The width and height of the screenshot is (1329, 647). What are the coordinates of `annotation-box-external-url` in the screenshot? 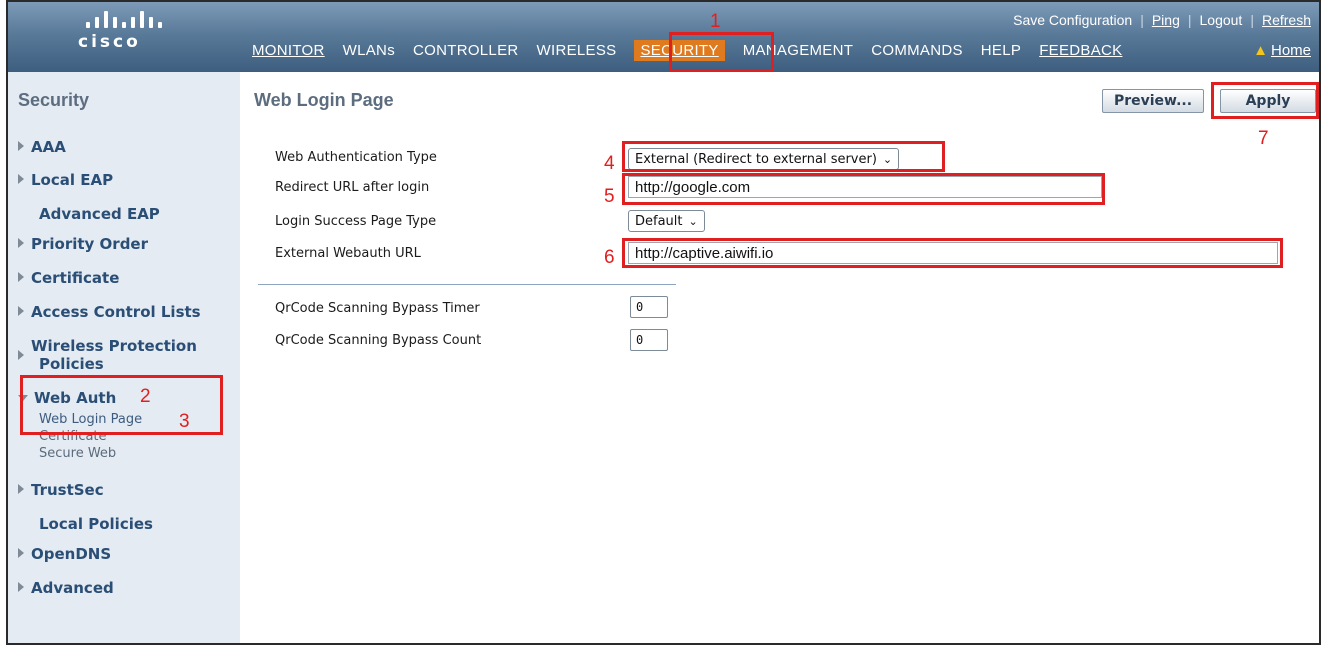 It's located at (952, 253).